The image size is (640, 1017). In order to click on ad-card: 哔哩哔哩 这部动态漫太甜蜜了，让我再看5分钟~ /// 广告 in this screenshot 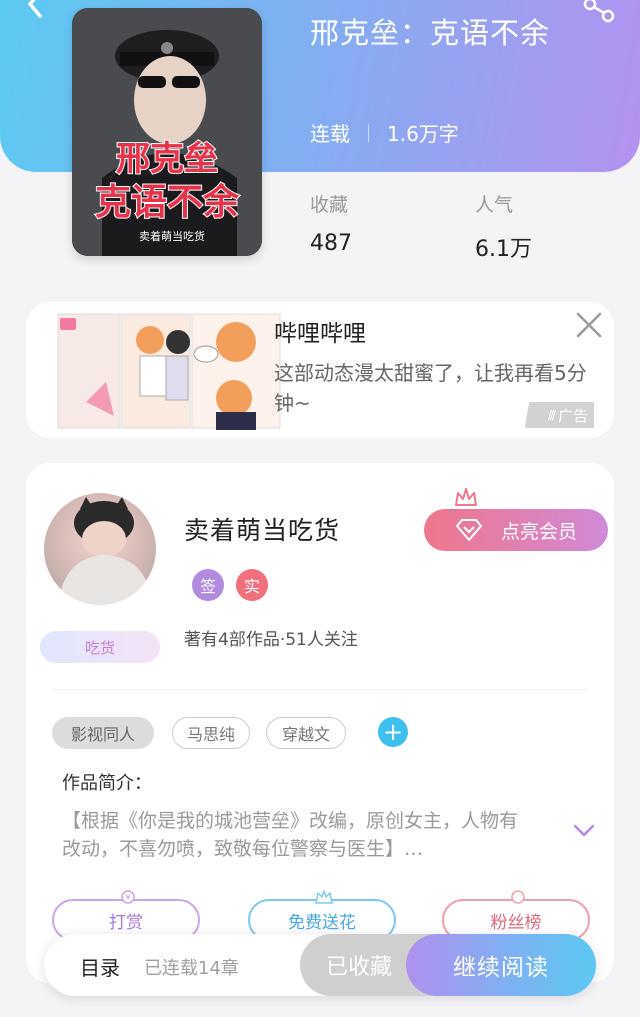, I will do `click(320, 370)`.